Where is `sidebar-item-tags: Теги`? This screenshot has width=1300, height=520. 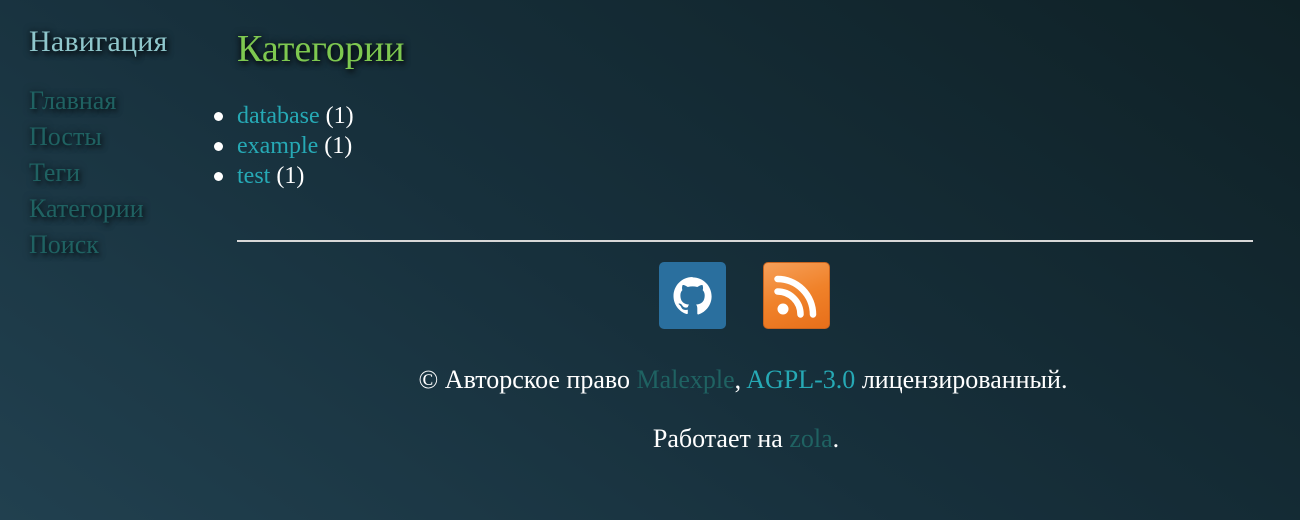 sidebar-item-tags: Теги is located at coordinates (124, 173).